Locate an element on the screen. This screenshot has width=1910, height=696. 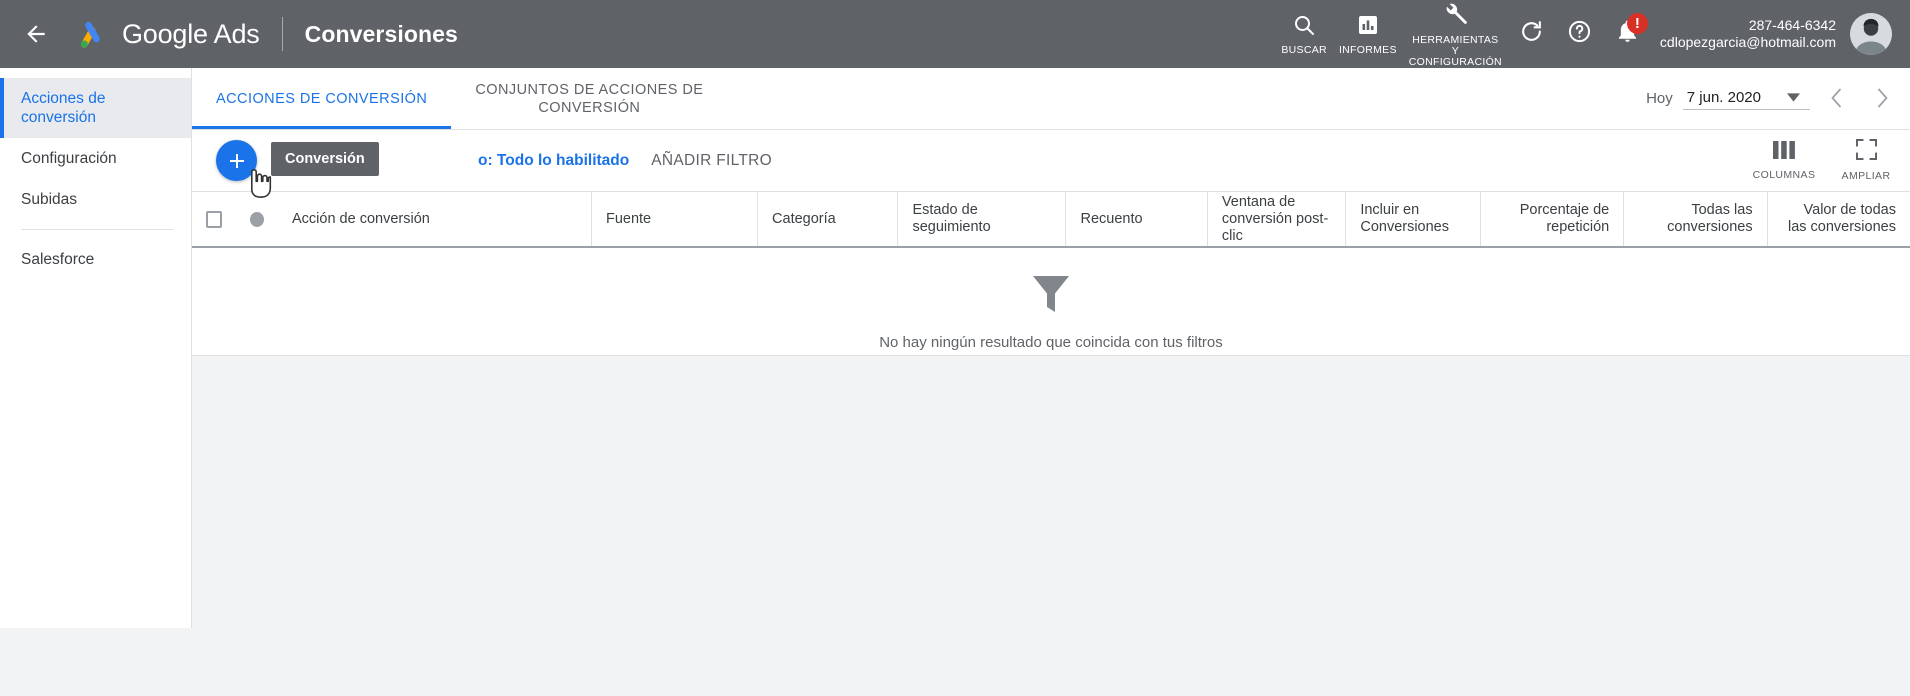
expand-button: AMPLIAR is located at coordinates (1866, 160).